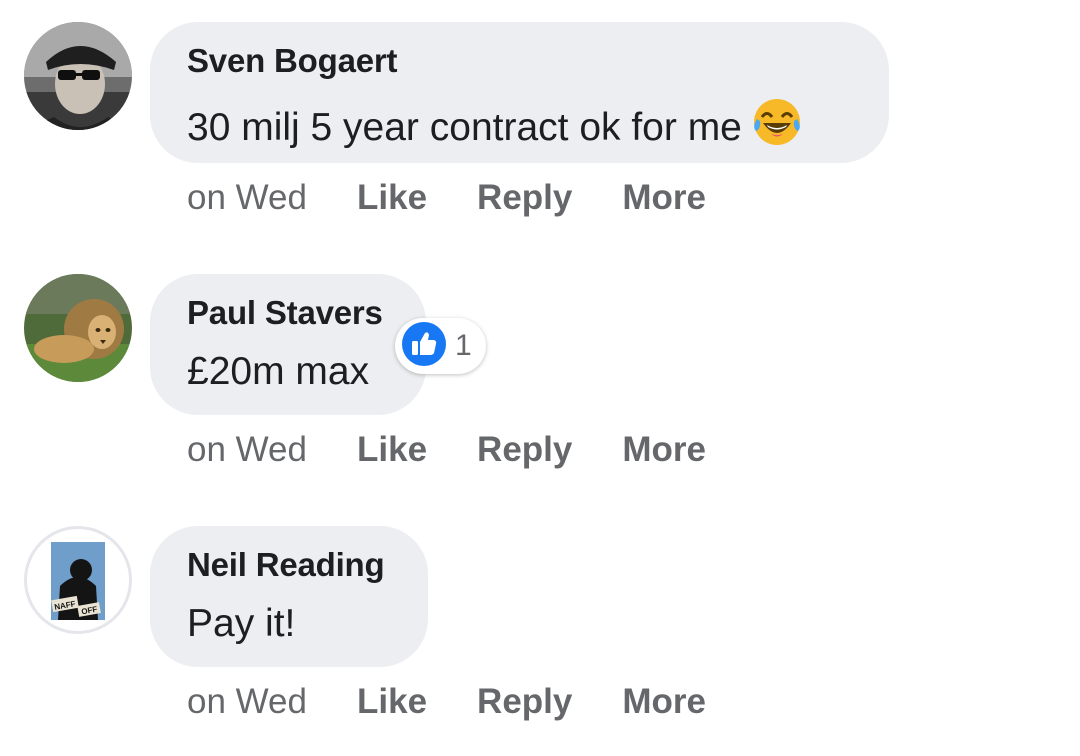  What do you see at coordinates (287, 313) in the screenshot?
I see `comment-author: Paul Stavers` at bounding box center [287, 313].